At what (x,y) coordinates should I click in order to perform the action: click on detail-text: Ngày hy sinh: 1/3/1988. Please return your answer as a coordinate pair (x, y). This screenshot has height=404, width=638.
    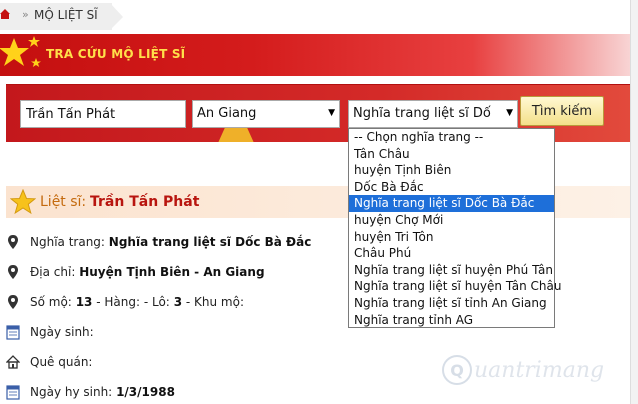
    Looking at the image, I should click on (102, 392).